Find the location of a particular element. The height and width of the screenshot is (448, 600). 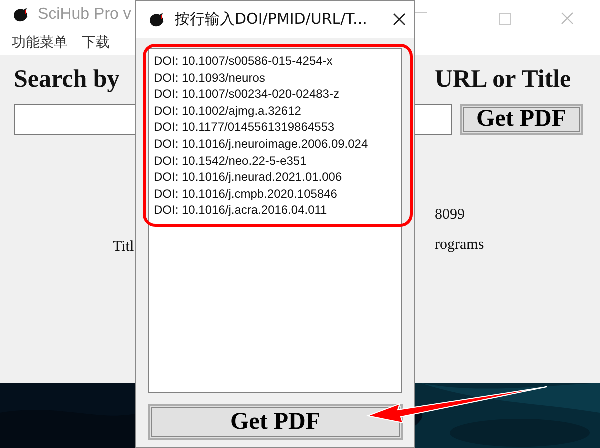

doi-line: DOI: 10.1016/j.neurad.2021.01.006 is located at coordinates (249, 177).